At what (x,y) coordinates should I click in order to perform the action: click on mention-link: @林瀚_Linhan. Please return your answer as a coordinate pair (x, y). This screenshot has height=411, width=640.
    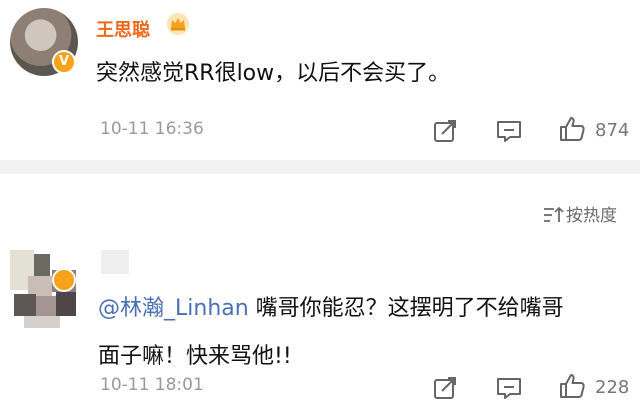
    Looking at the image, I should click on (173, 308).